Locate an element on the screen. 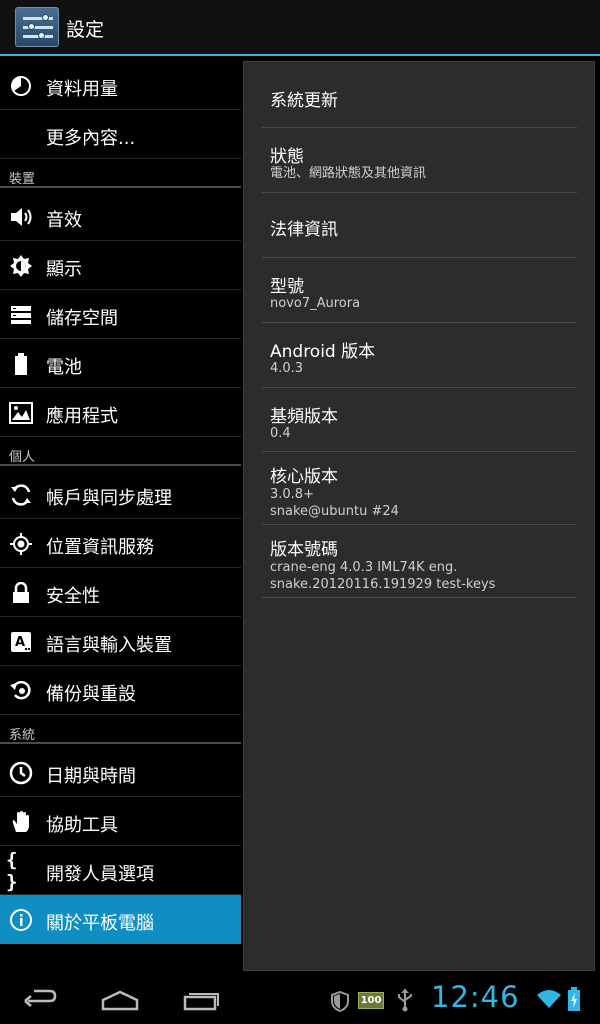 Image resolution: width=600 pixels, height=1024 pixels. apps-icon is located at coordinates (21, 413).